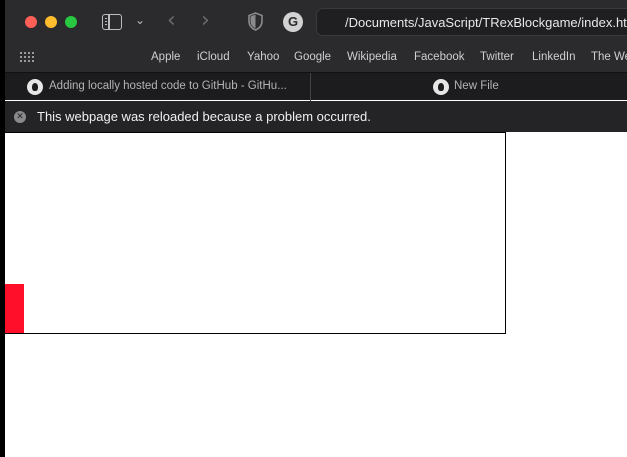 The image size is (627, 457). I want to click on favorite-wikipedia: Wikipedia, so click(372, 57).